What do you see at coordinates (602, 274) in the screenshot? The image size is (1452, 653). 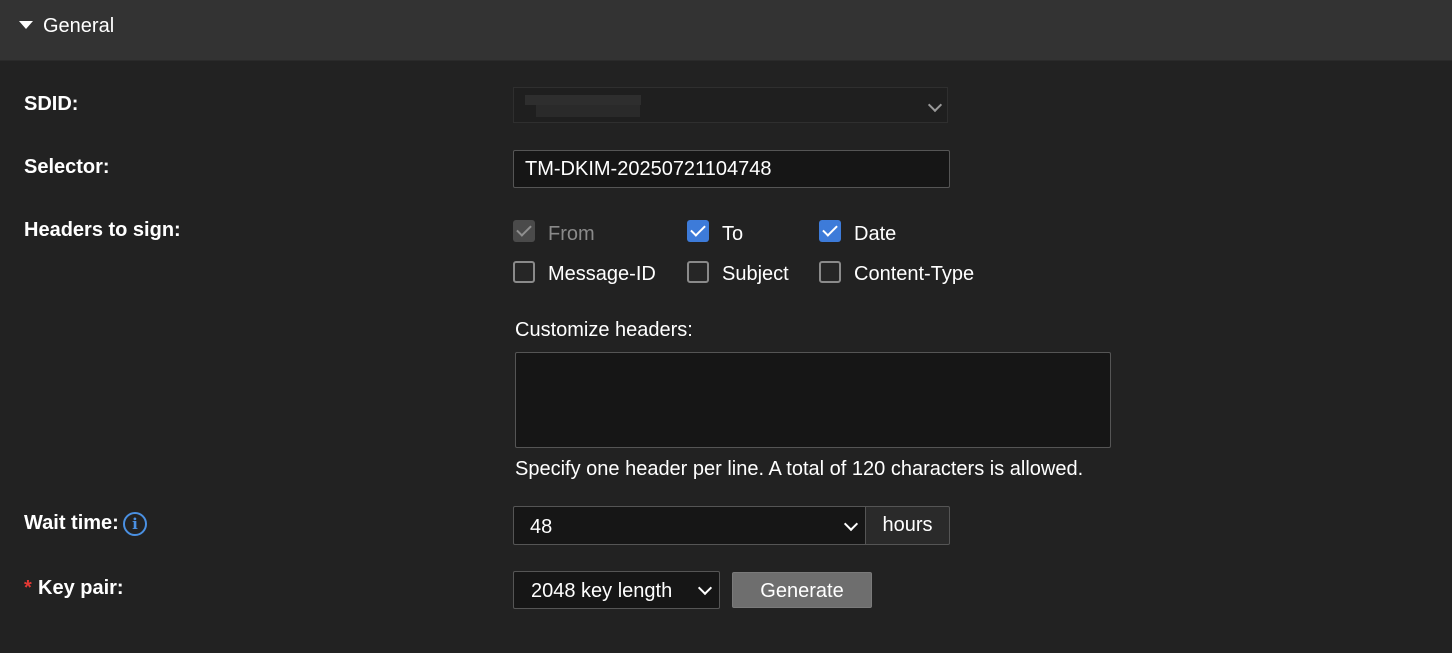 I see `checkbox-message-id-label: Message-ID` at bounding box center [602, 274].